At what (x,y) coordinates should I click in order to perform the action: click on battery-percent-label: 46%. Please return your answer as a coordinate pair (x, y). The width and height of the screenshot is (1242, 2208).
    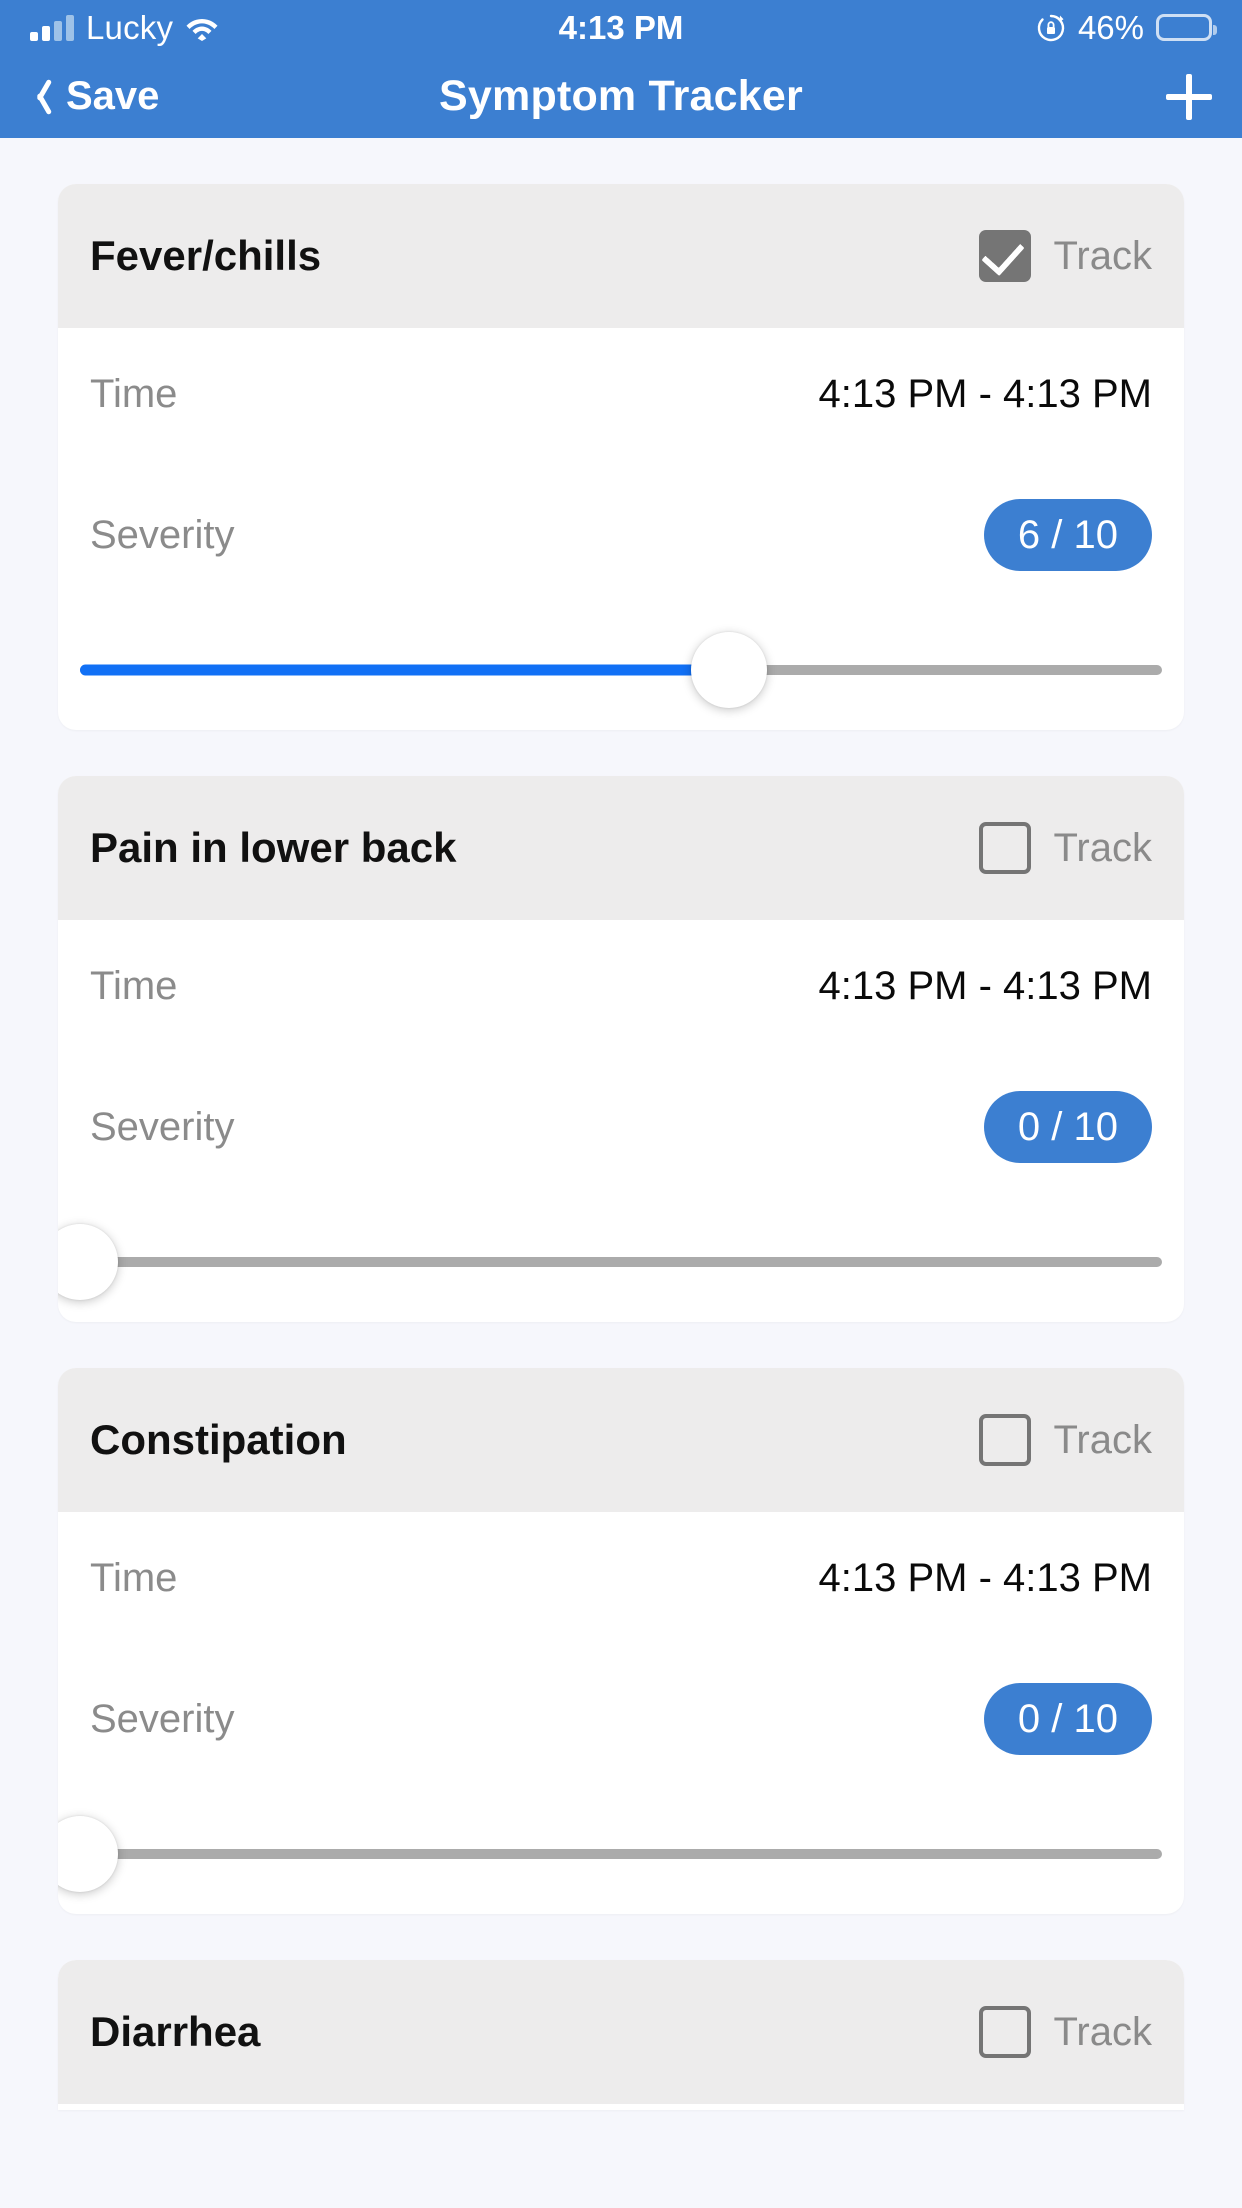
    Looking at the image, I should click on (1110, 27).